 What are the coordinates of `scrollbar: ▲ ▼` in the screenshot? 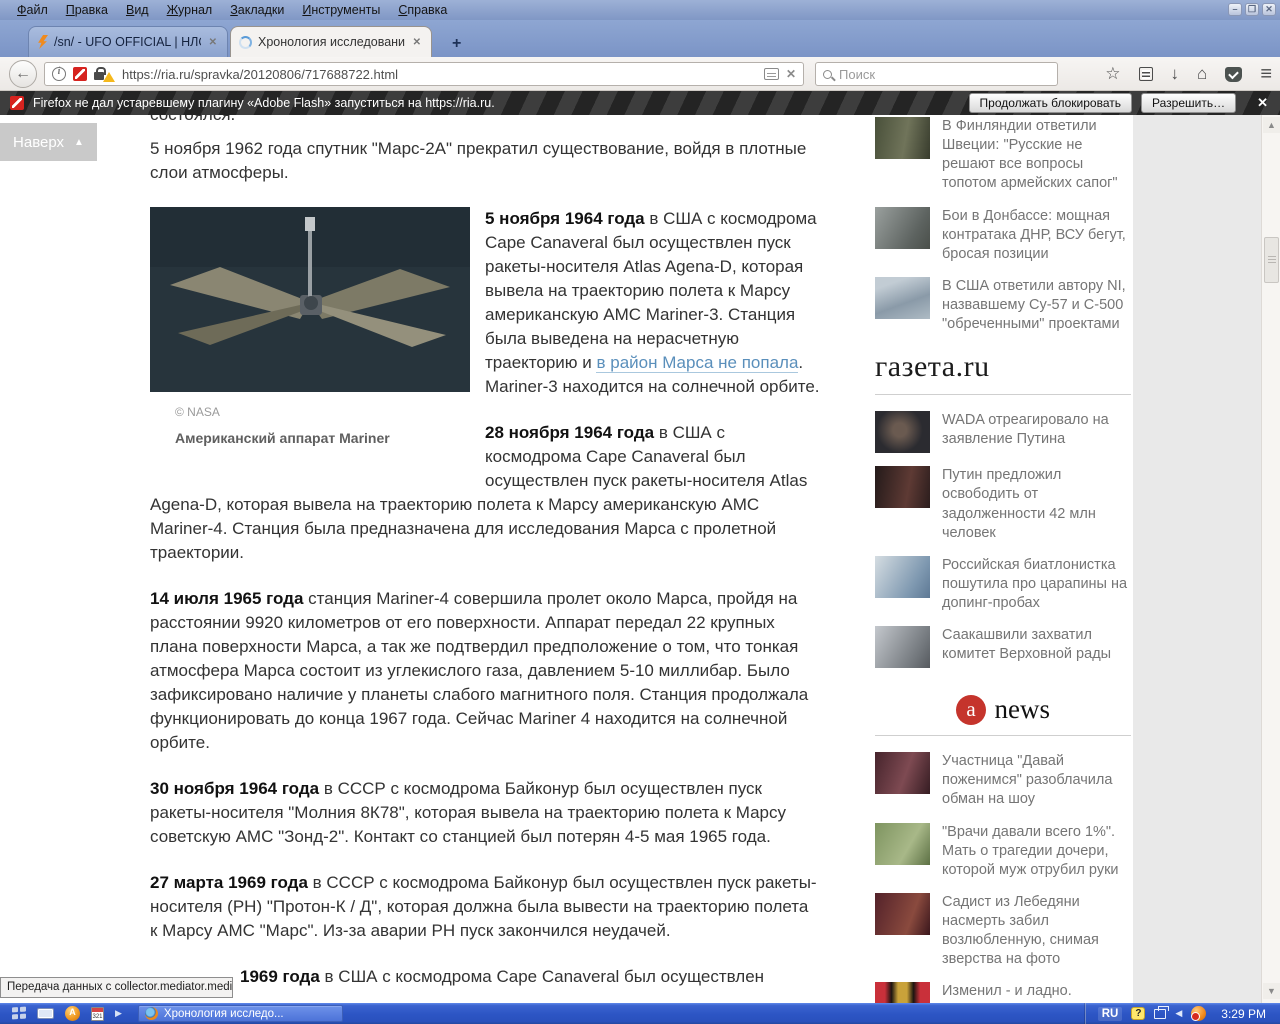 It's located at (1270, 559).